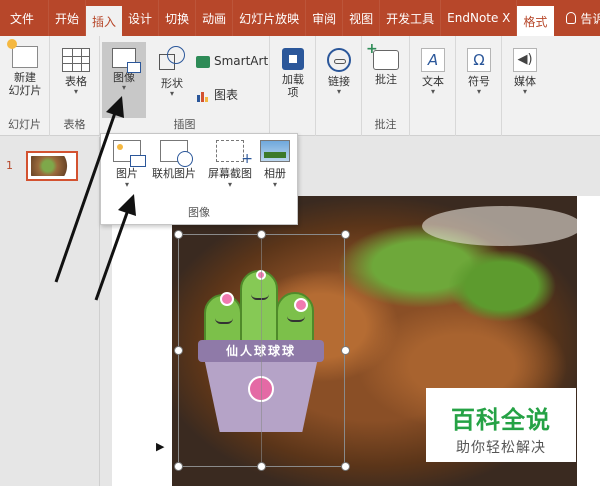 Image resolution: width=600 pixels, height=486 pixels. What do you see at coordinates (386, 79) in the screenshot?
I see `comment-label: 批注` at bounding box center [386, 79].